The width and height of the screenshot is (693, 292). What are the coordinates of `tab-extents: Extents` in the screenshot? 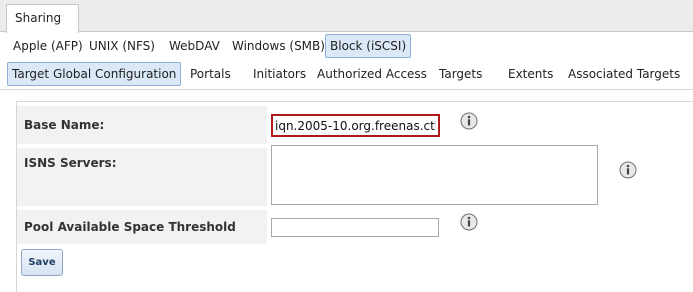 It's located at (530, 74).